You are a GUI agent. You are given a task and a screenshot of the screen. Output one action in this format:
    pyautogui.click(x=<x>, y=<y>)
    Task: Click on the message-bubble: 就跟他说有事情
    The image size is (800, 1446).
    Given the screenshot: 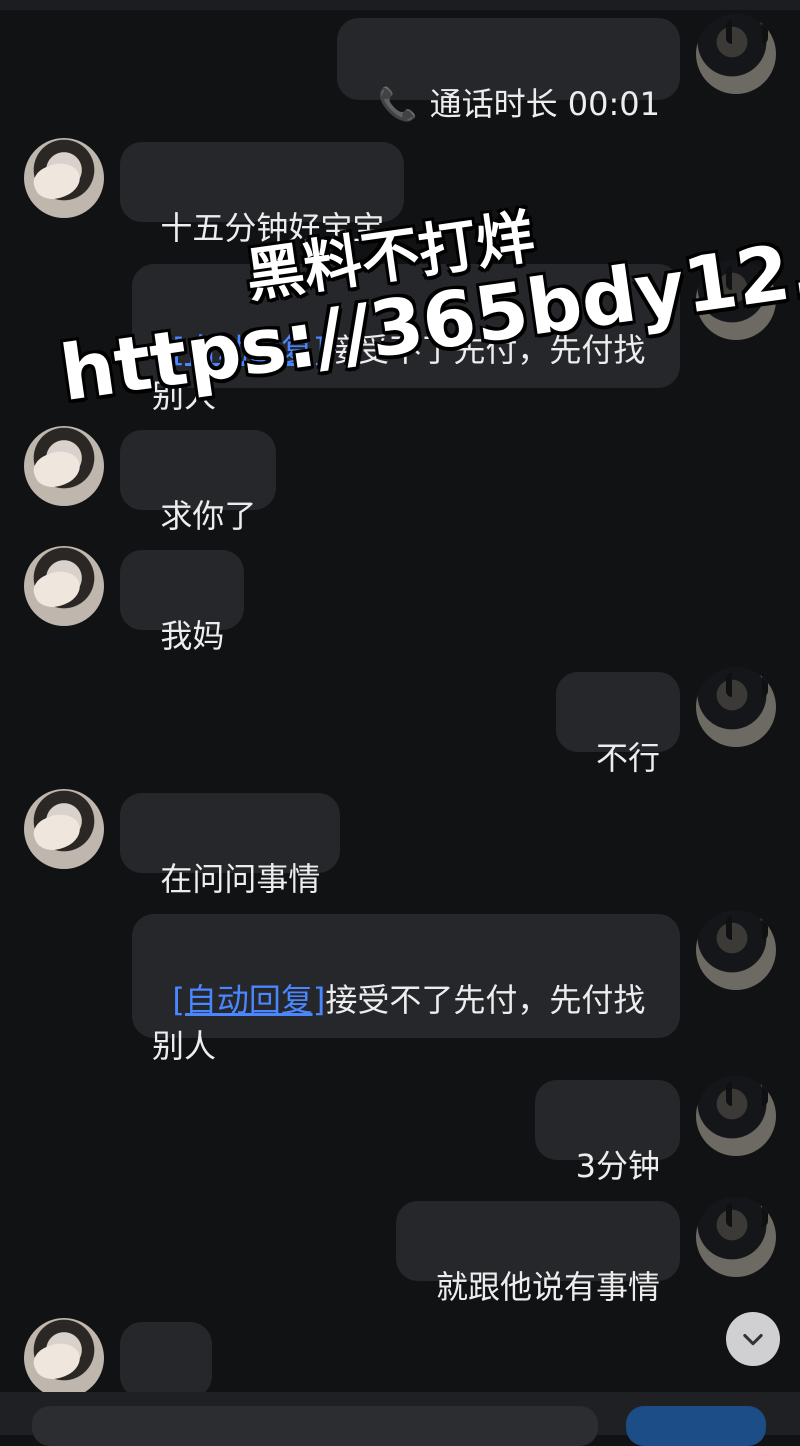 What is the action you would take?
    pyautogui.click(x=537, y=1253)
    